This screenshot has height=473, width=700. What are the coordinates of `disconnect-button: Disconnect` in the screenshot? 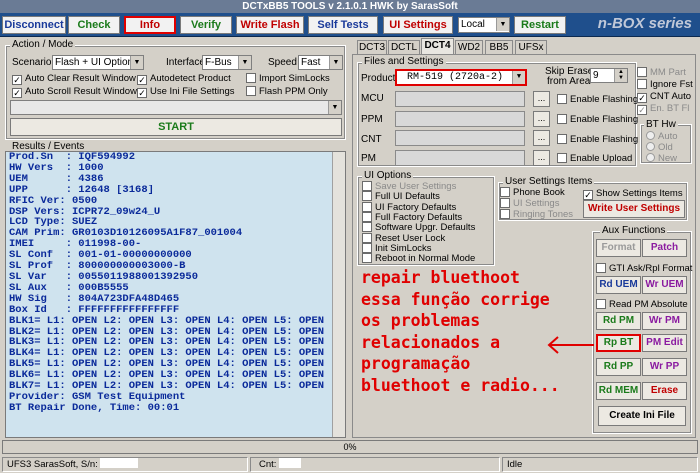 It's located at (34, 25).